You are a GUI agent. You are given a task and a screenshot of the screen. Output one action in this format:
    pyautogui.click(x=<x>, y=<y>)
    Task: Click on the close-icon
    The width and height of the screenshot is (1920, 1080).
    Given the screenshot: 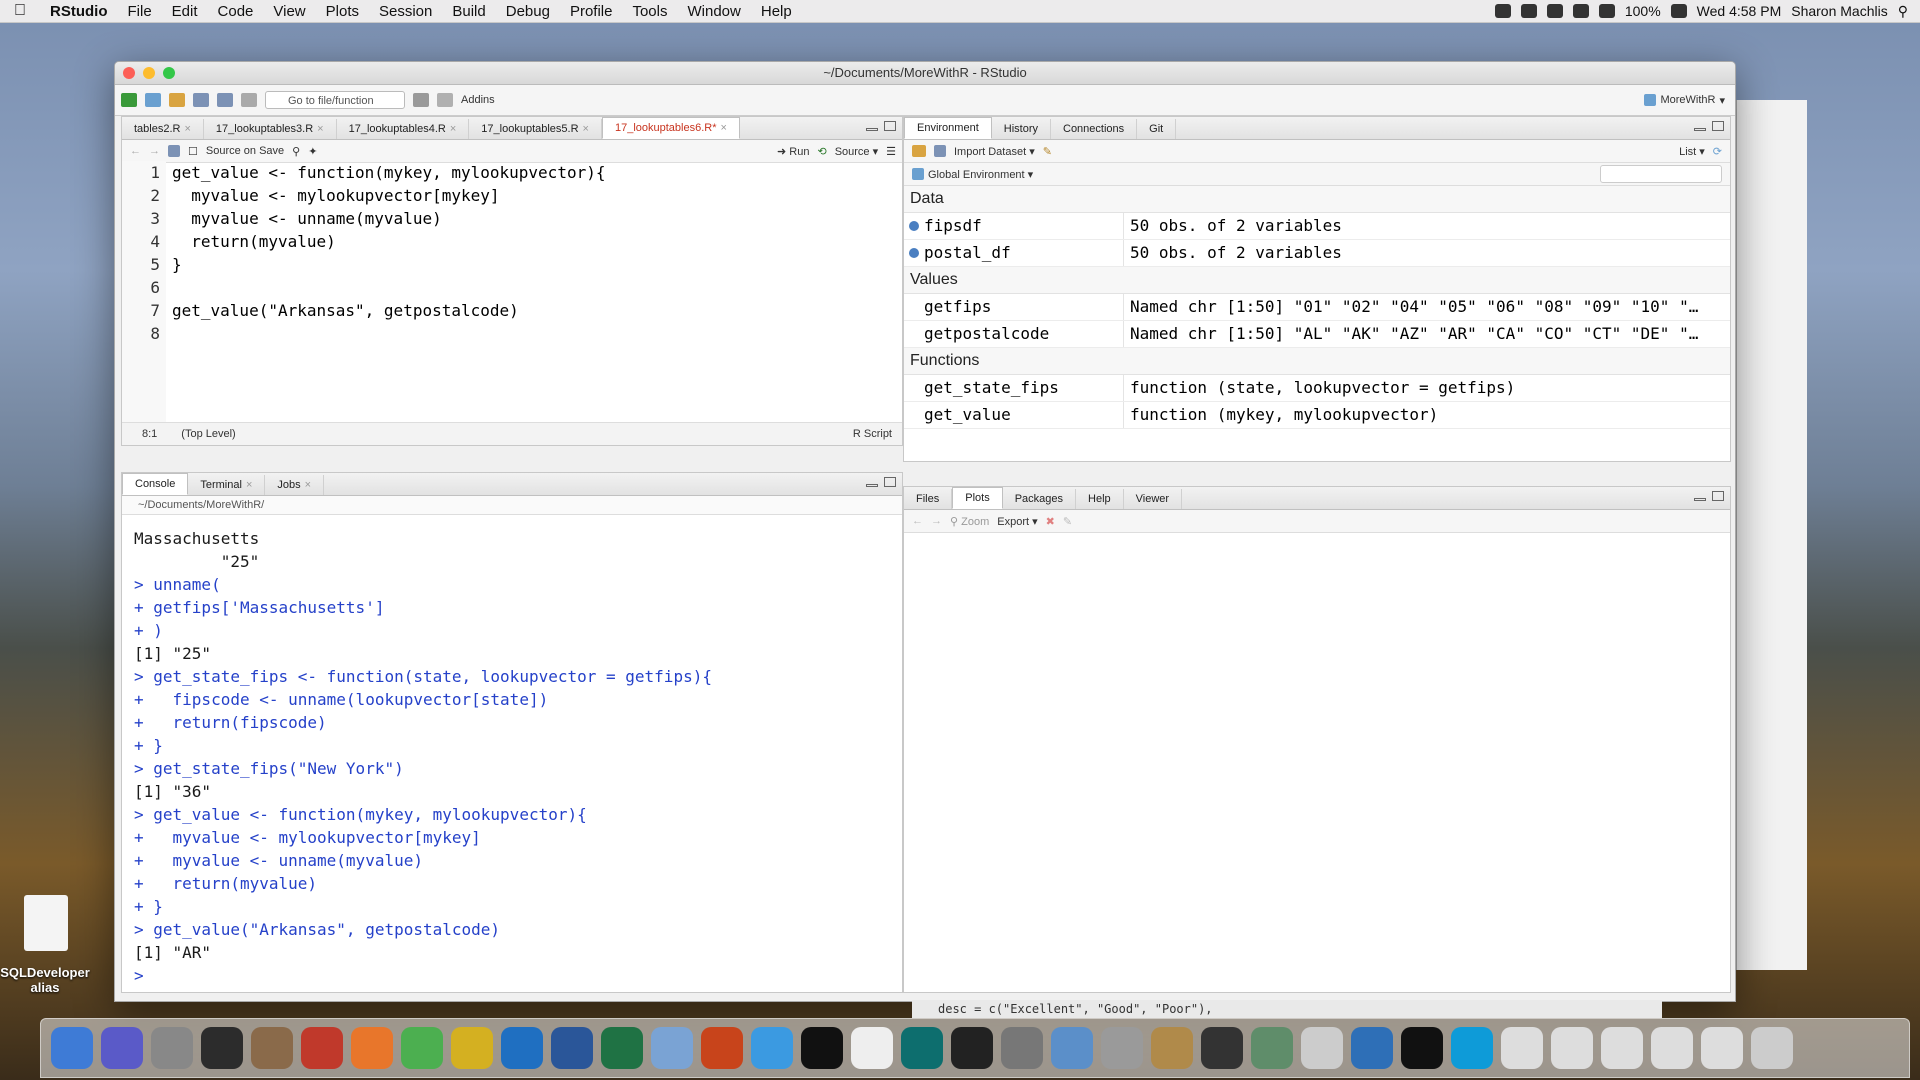 What is the action you would take?
    pyautogui.click(x=129, y=73)
    